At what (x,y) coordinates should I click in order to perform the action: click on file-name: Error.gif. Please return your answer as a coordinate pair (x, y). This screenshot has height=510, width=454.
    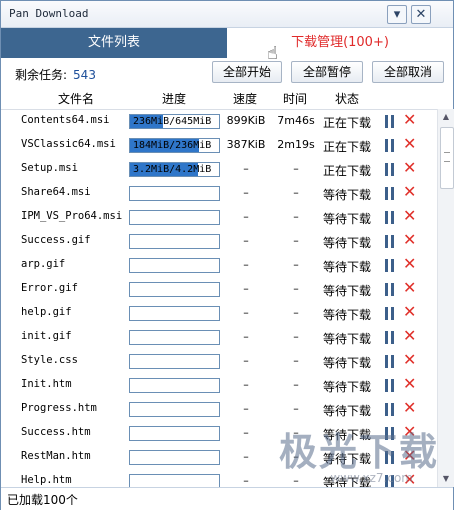
    Looking at the image, I should click on (49, 288).